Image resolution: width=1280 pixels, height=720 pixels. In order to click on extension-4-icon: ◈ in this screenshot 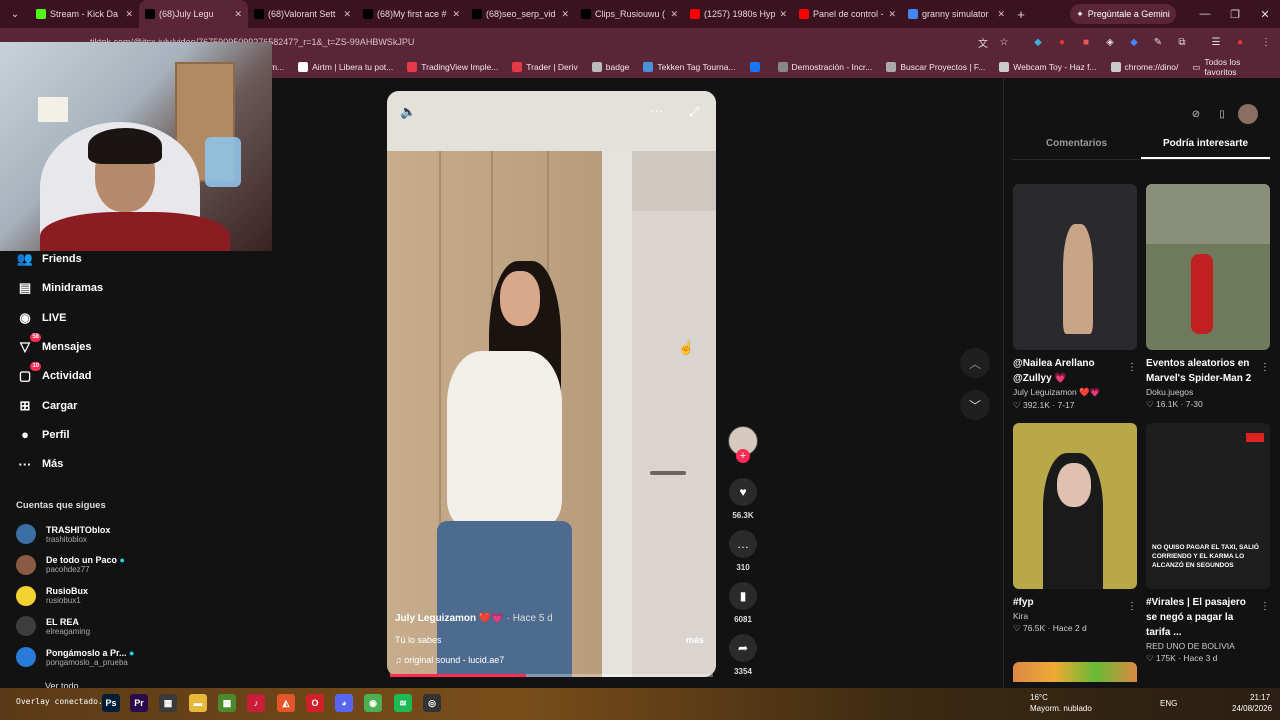, I will do `click(1110, 42)`.